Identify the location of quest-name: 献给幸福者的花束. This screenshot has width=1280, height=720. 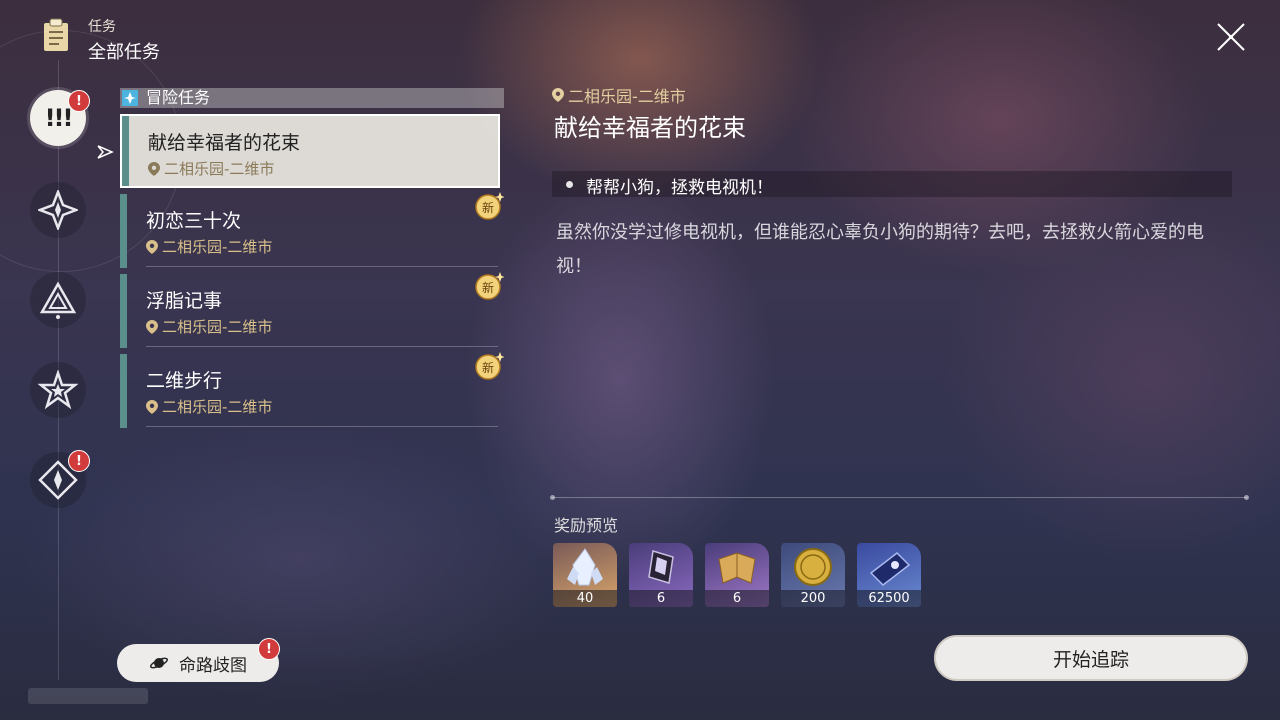
(224, 143).